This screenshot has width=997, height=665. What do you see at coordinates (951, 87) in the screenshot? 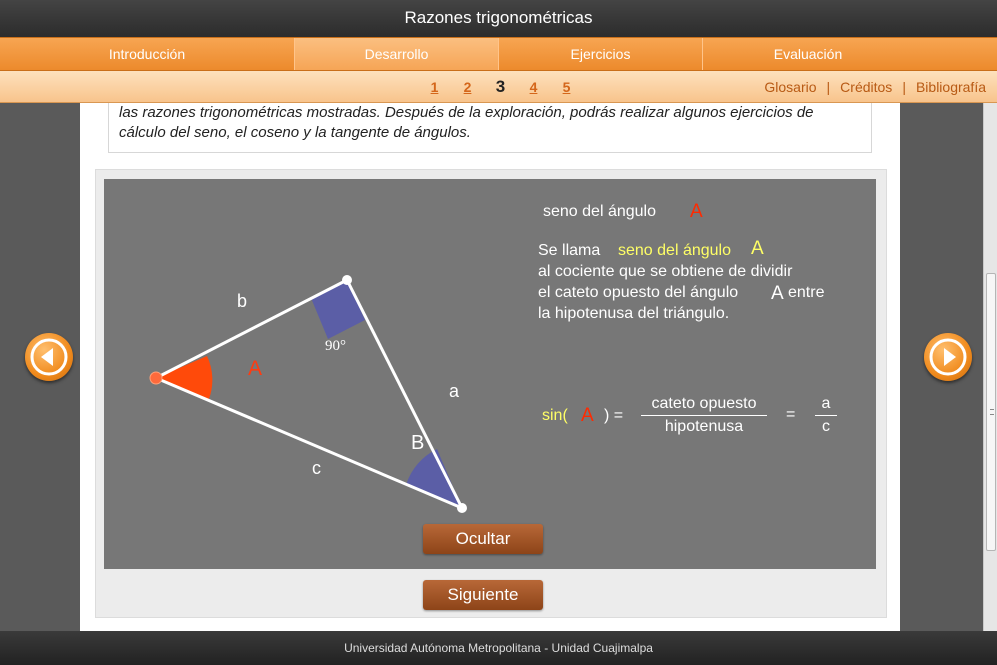
I see `bibliografia-link: Bibliografía` at bounding box center [951, 87].